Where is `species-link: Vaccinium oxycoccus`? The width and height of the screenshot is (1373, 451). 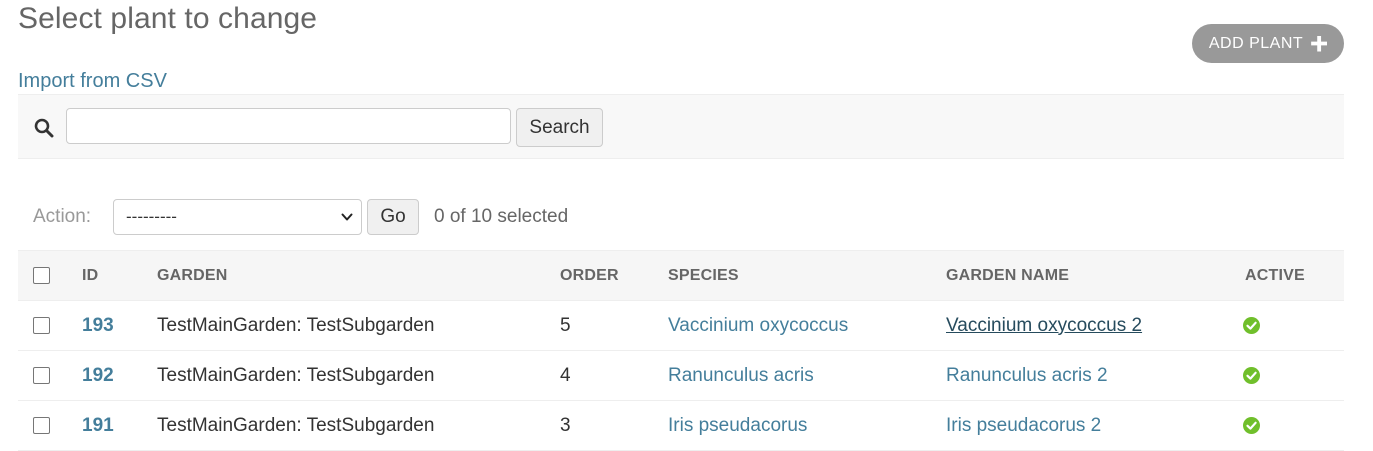
species-link: Vaccinium oxycoccus is located at coordinates (758, 325).